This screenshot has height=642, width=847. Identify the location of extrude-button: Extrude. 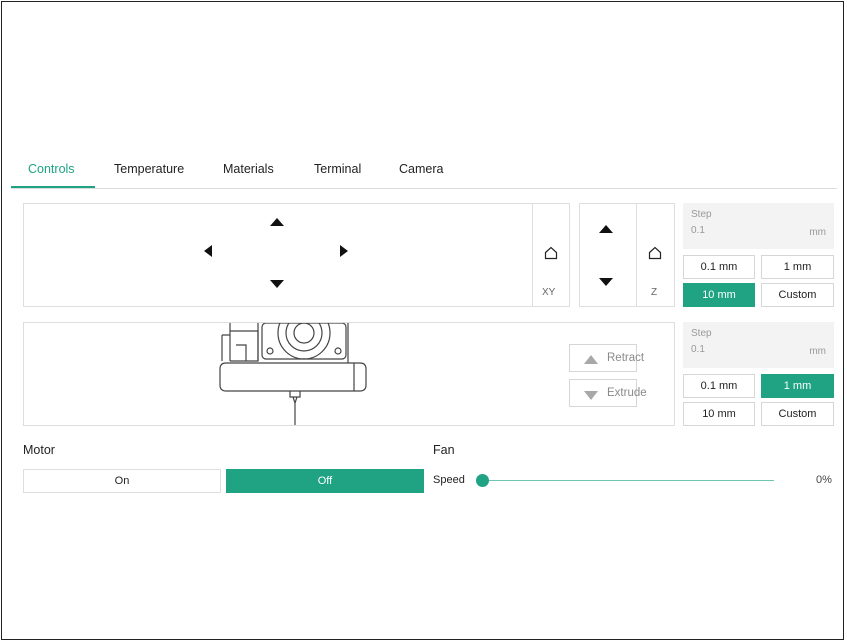
(608, 393).